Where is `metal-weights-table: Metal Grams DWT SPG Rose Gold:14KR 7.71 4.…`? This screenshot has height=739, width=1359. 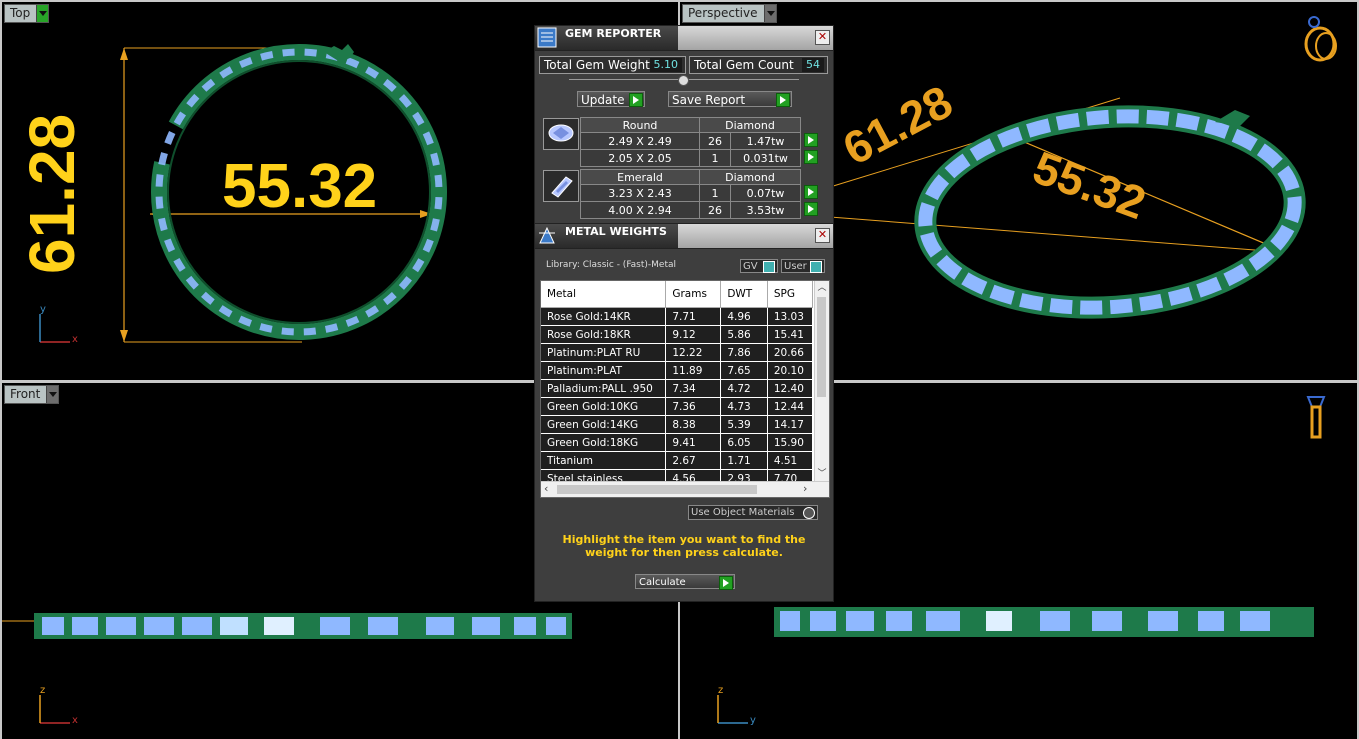
metal-weights-table: Metal Grams DWT SPG Rose Gold:14KR 7.71 4.… is located at coordinates (677, 389).